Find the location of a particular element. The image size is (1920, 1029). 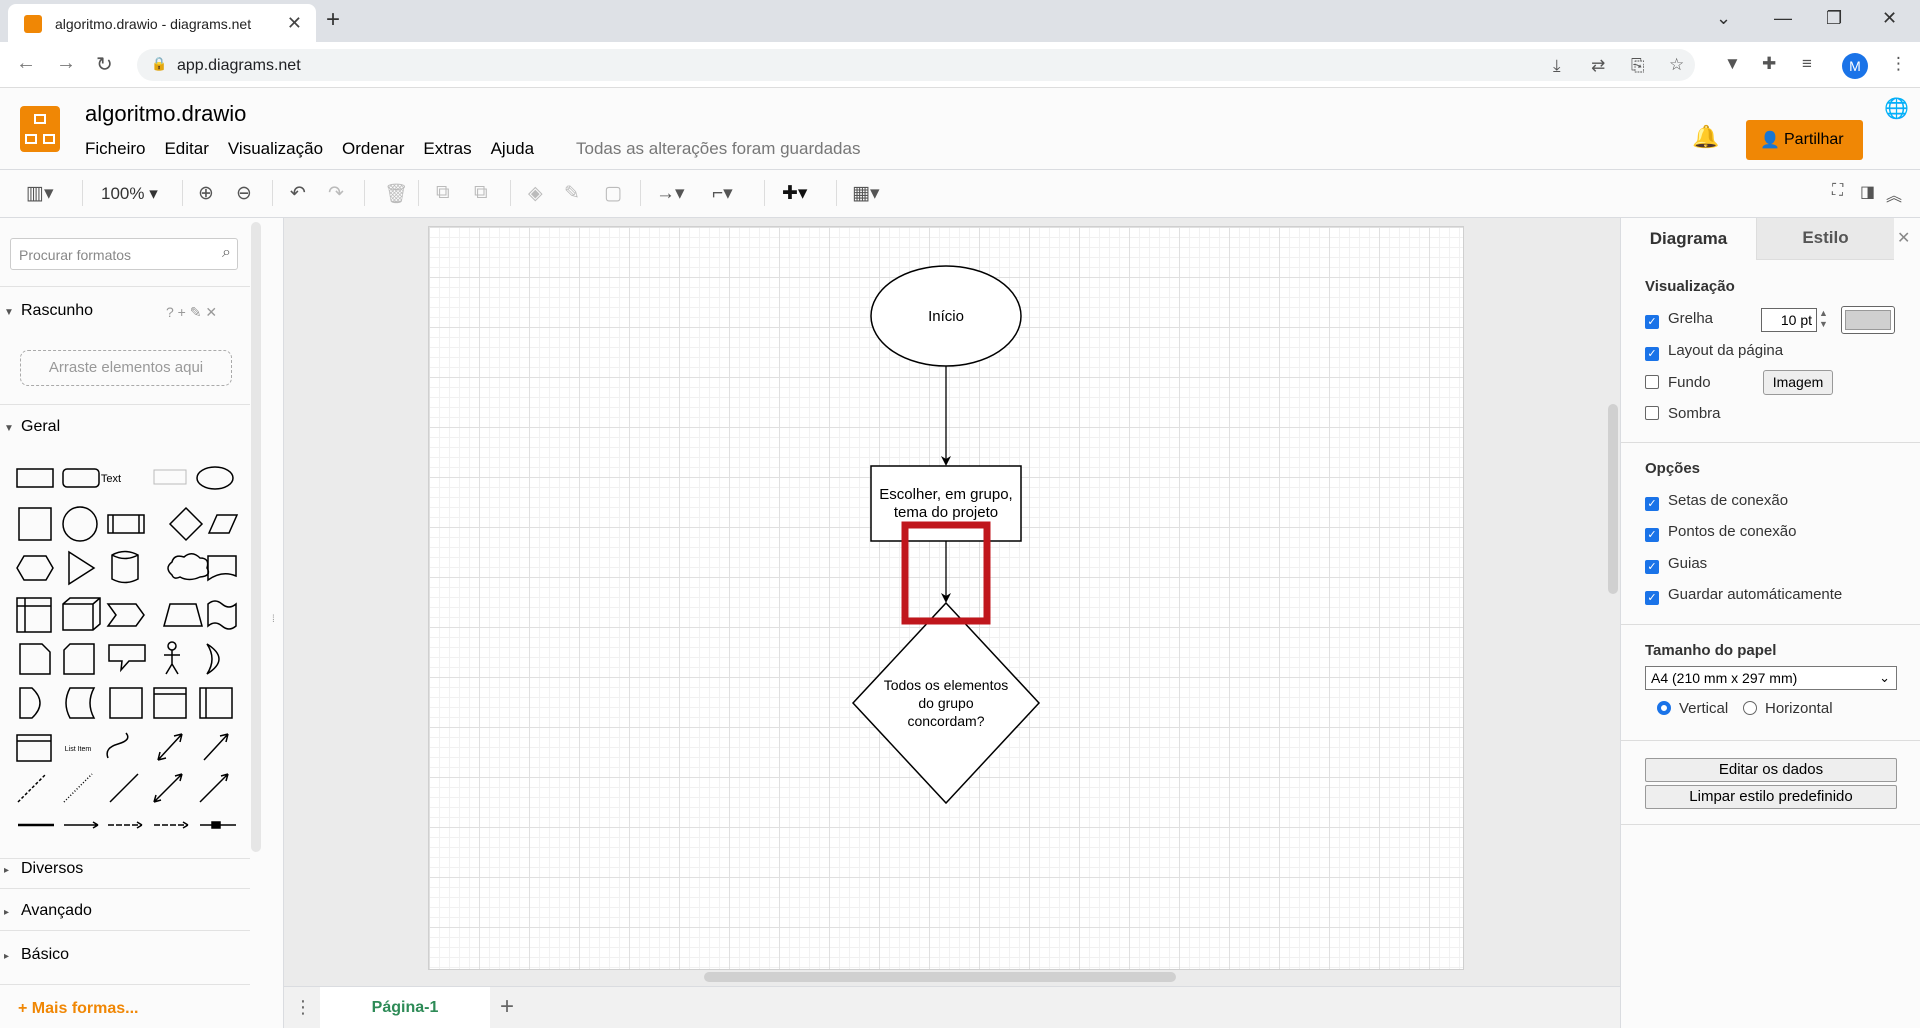

menu-help: Ajuda is located at coordinates (512, 149).